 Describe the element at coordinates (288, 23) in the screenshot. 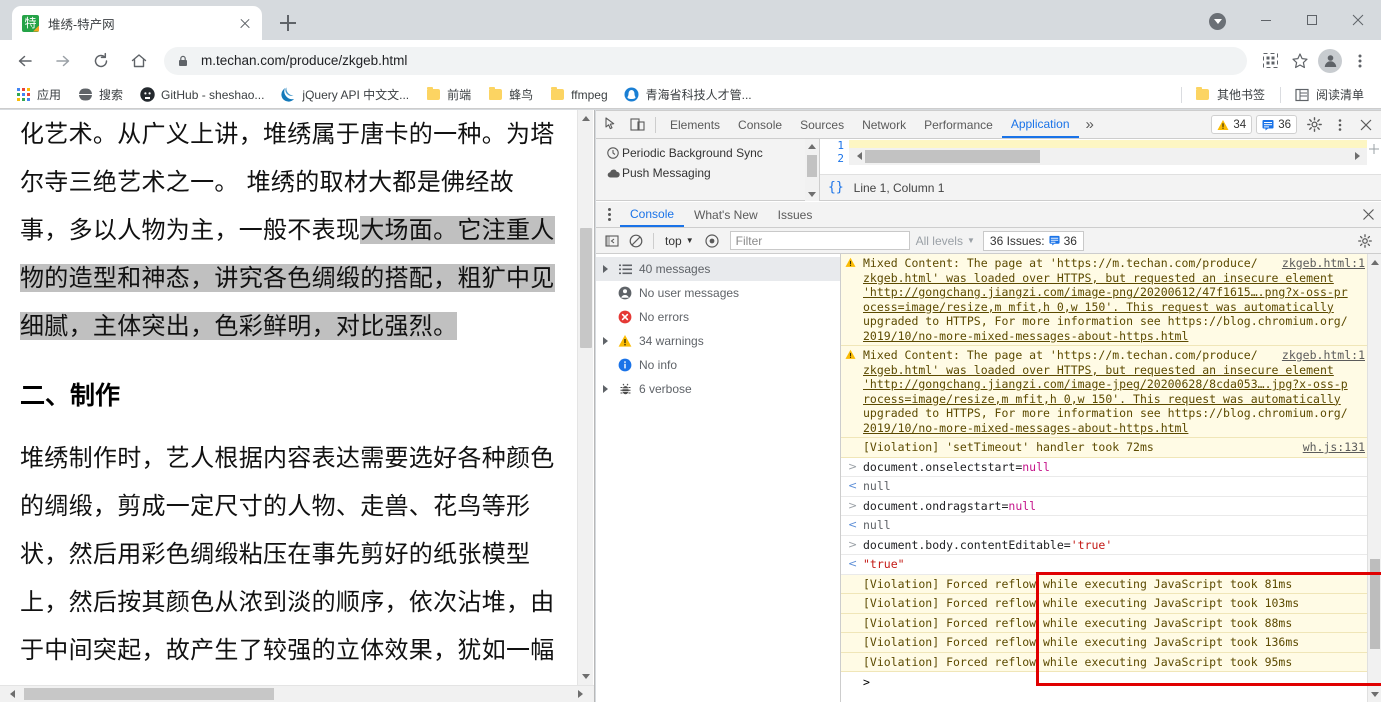

I see `new-tab-button` at that location.